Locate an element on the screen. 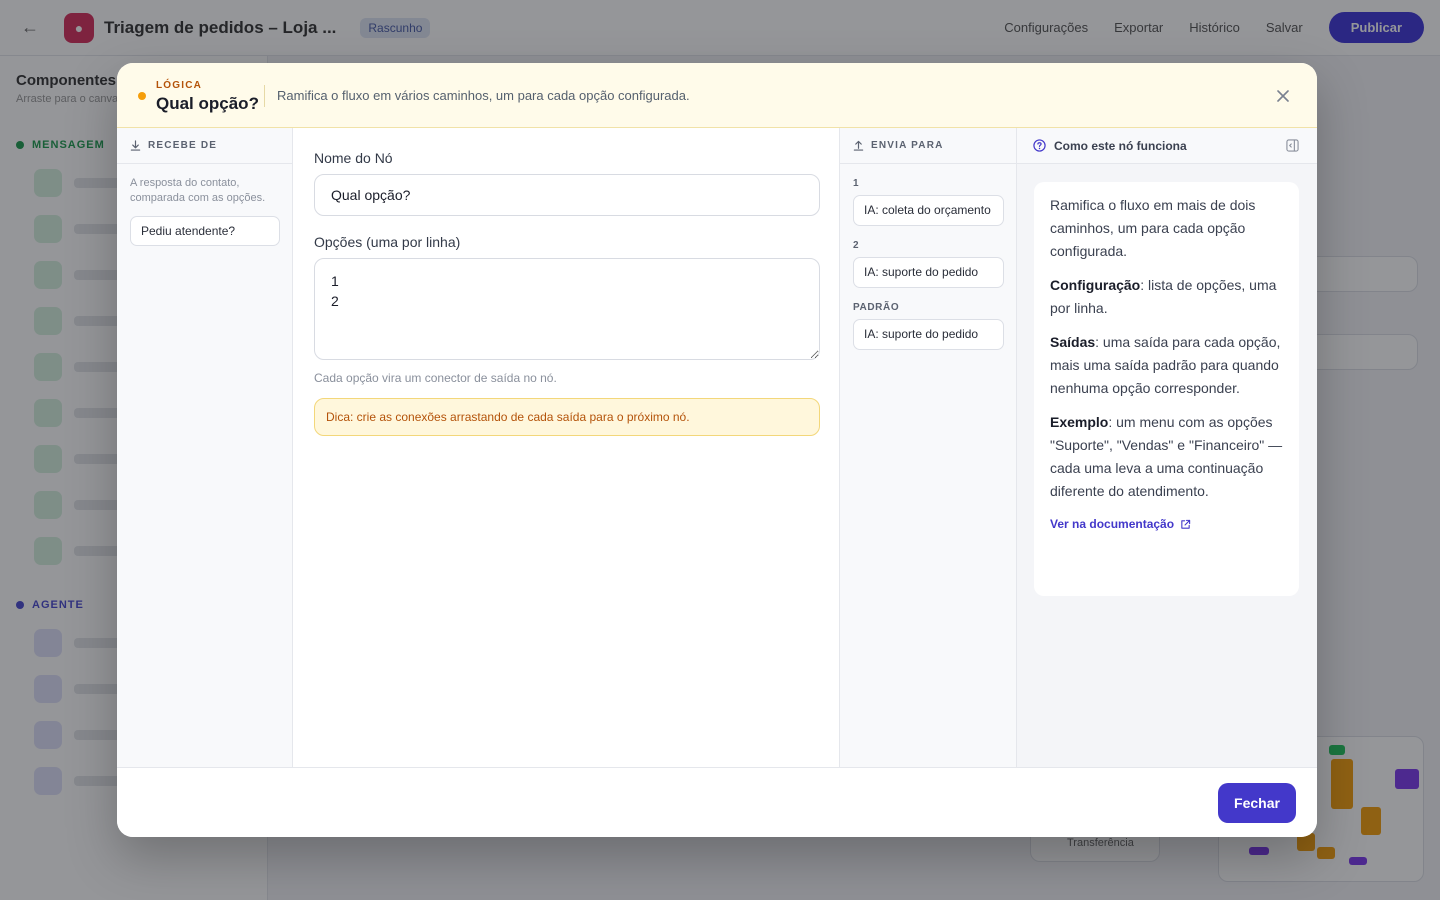 The height and width of the screenshot is (900, 1440). upload-arrow-icon is located at coordinates (858, 145).